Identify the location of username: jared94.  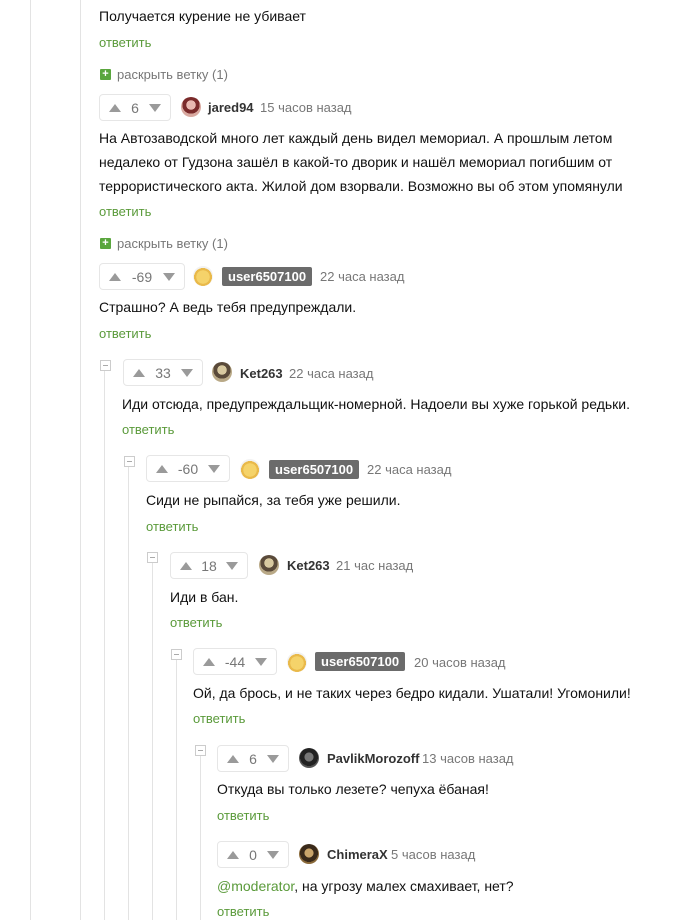
(231, 107).